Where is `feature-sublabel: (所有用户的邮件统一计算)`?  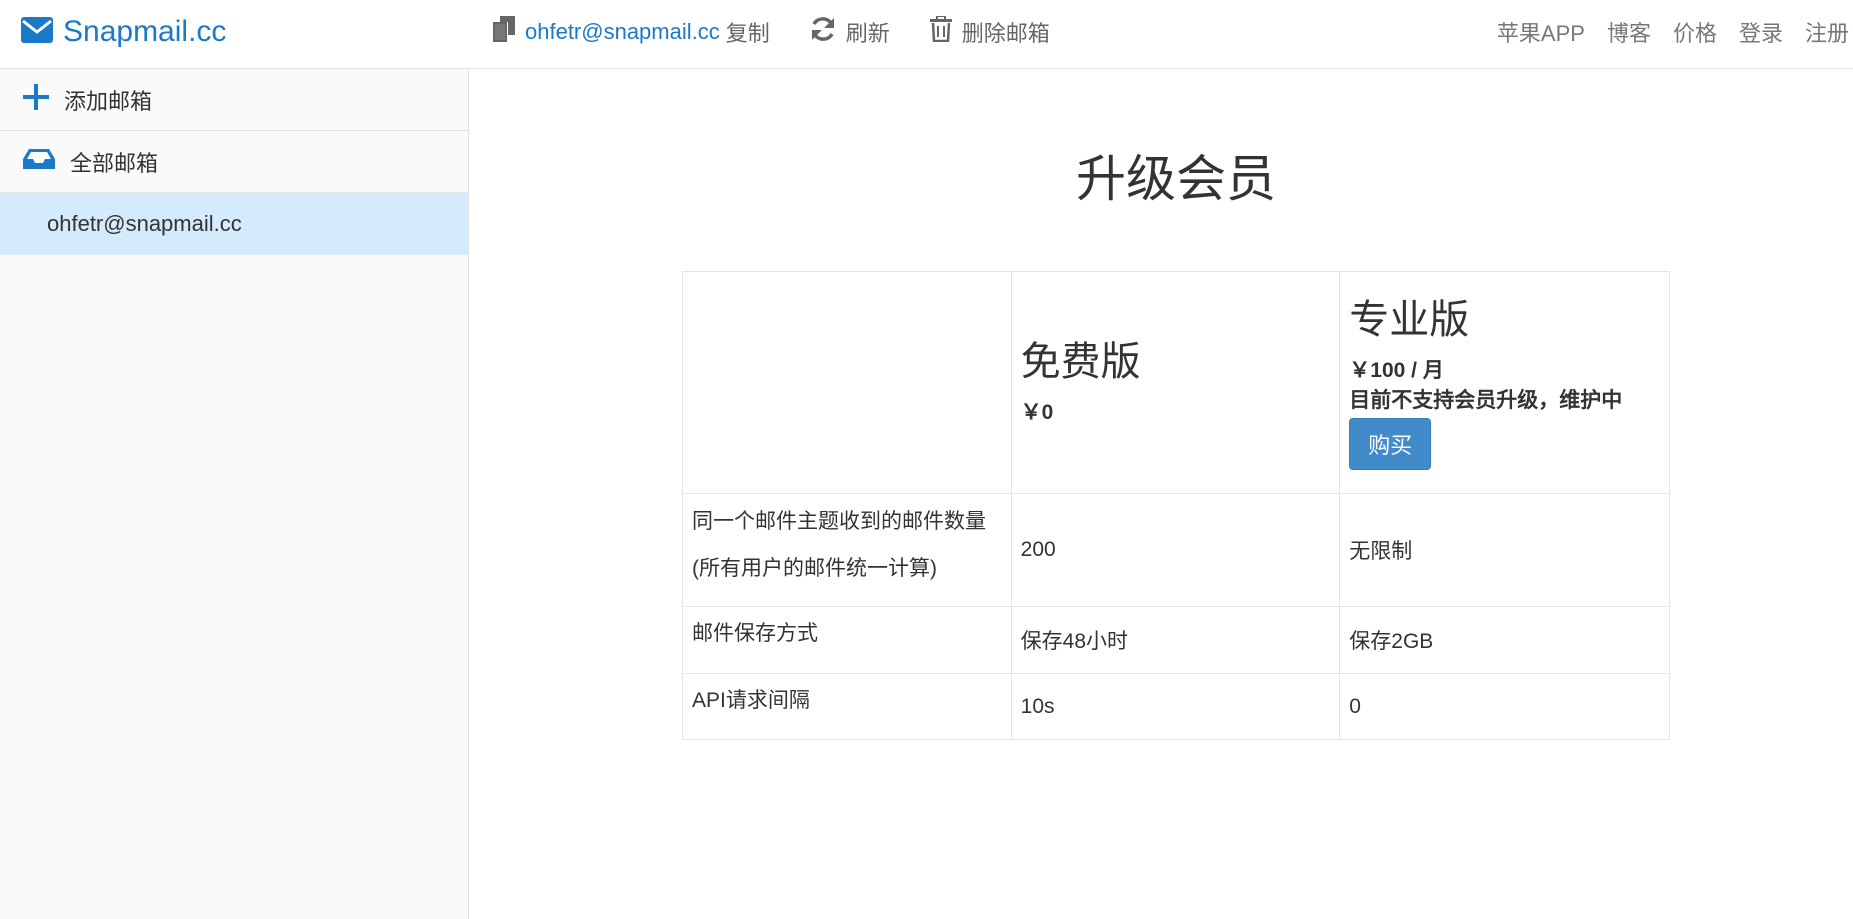
feature-sublabel: (所有用户的邮件统一计算) is located at coordinates (814, 568).